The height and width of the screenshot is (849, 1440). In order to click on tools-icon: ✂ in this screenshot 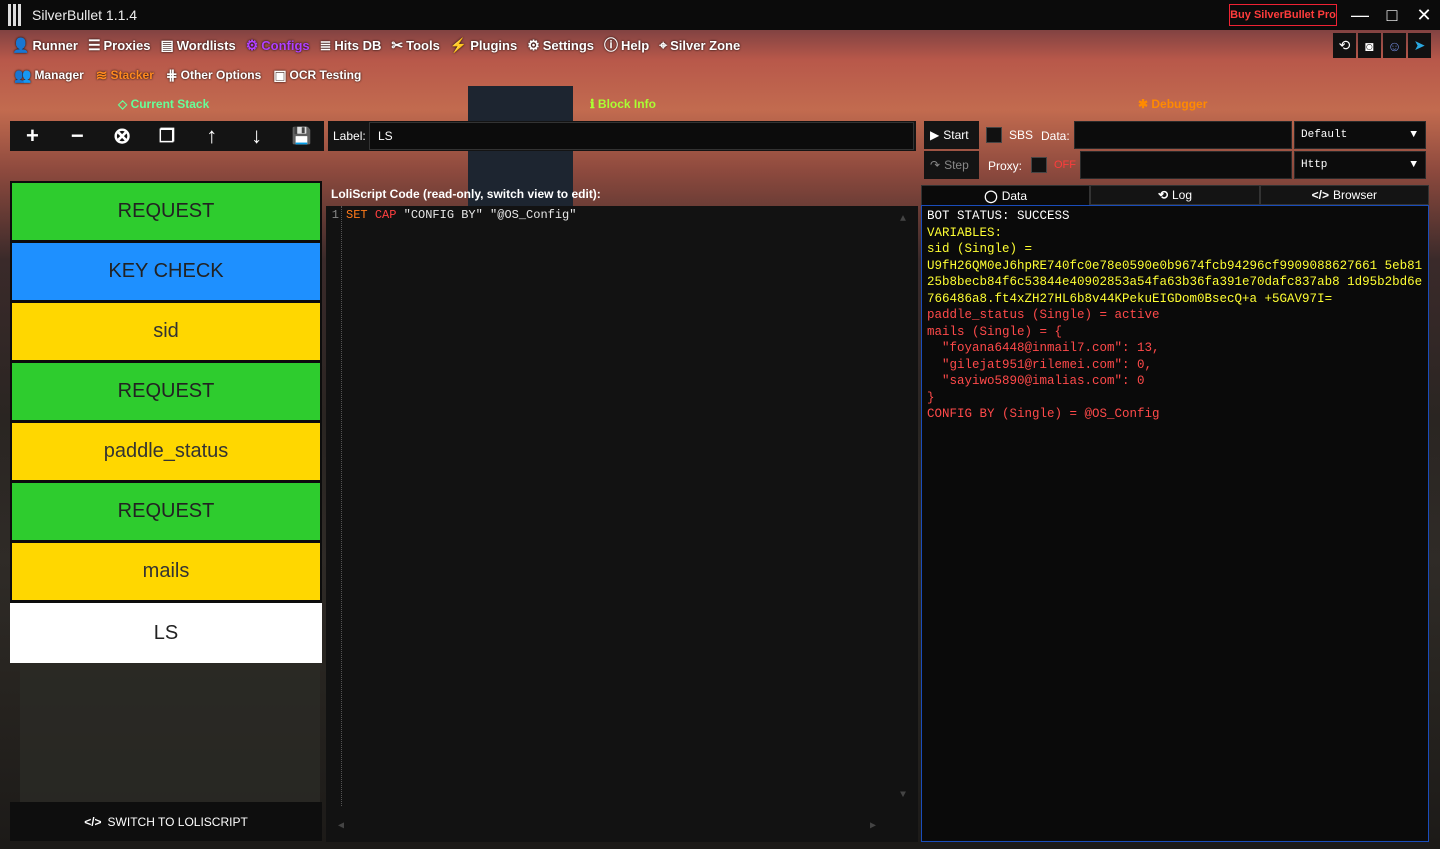, I will do `click(397, 44)`.